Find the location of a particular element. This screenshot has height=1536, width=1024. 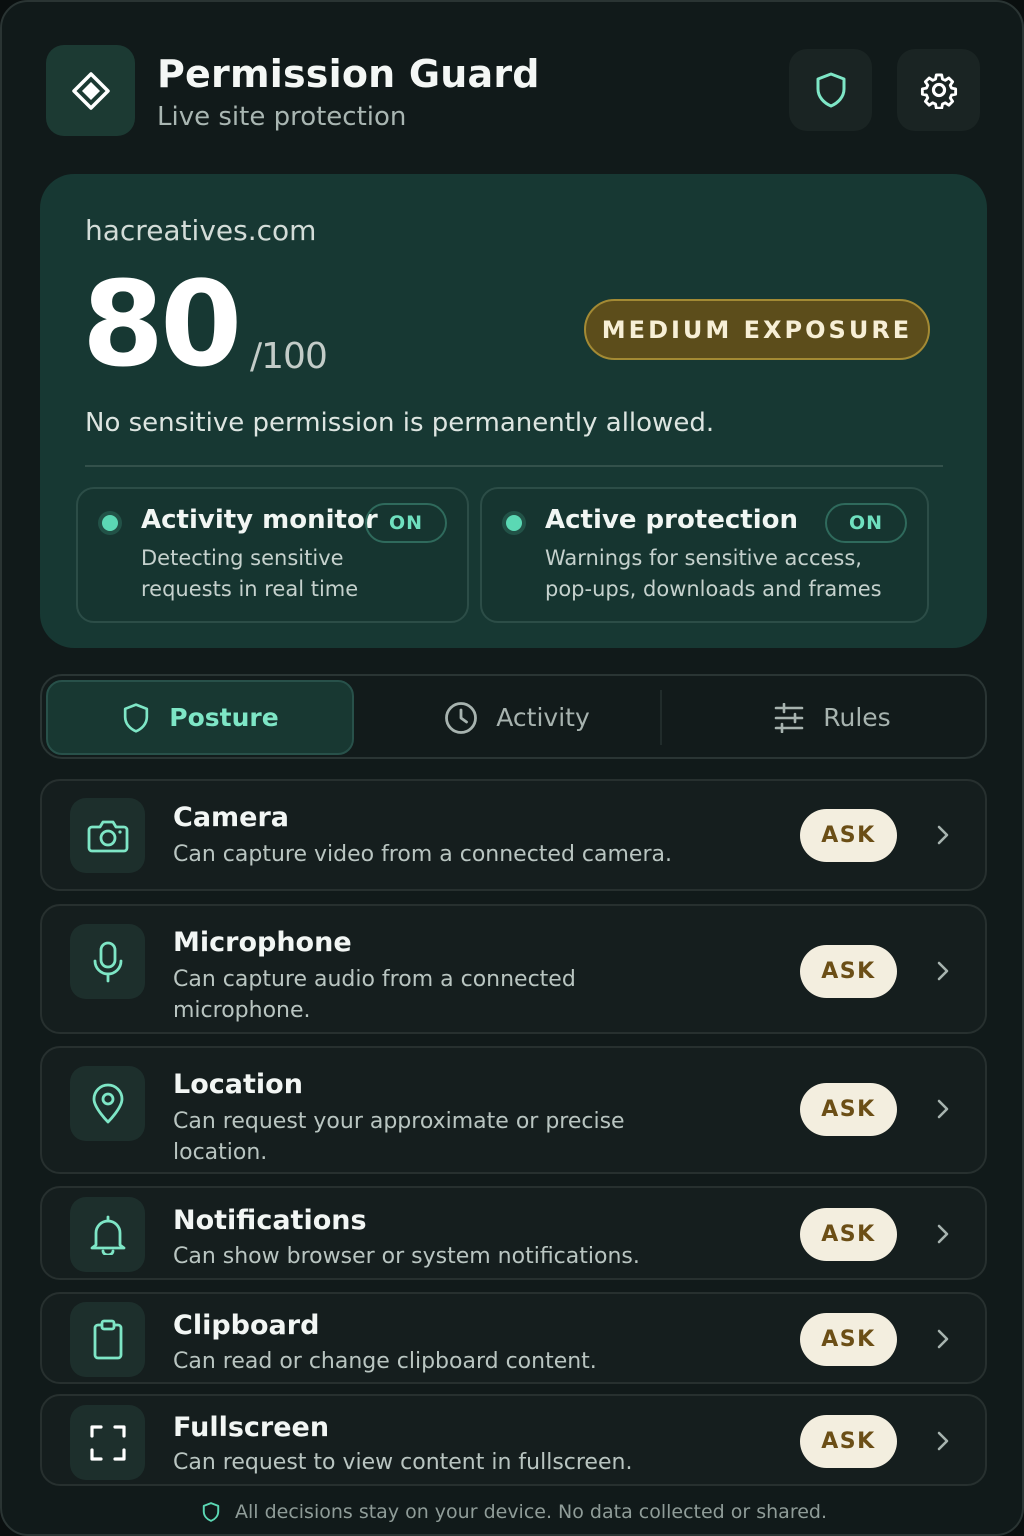

bell-icon is located at coordinates (107, 1235).